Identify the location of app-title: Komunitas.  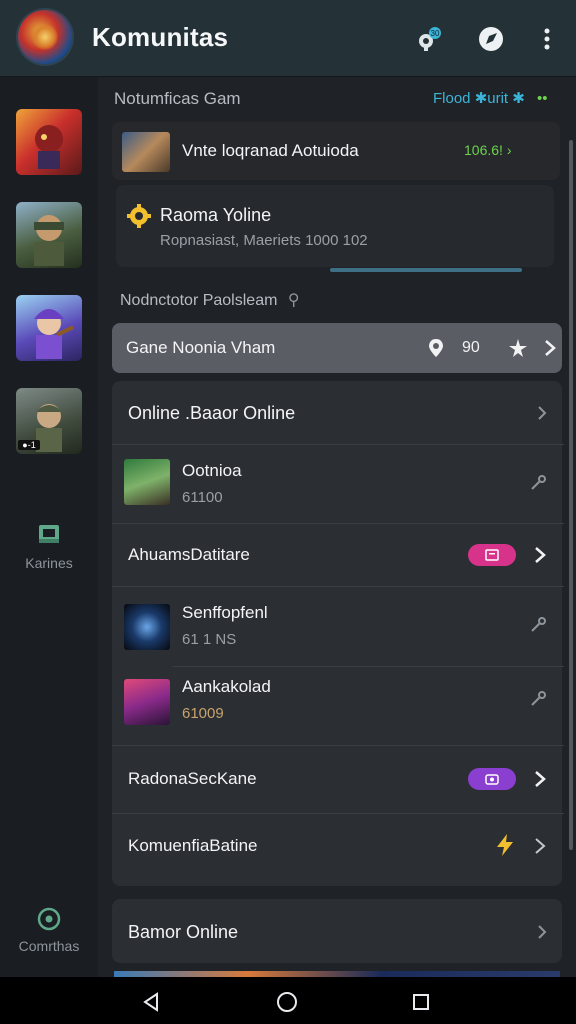
(160, 37).